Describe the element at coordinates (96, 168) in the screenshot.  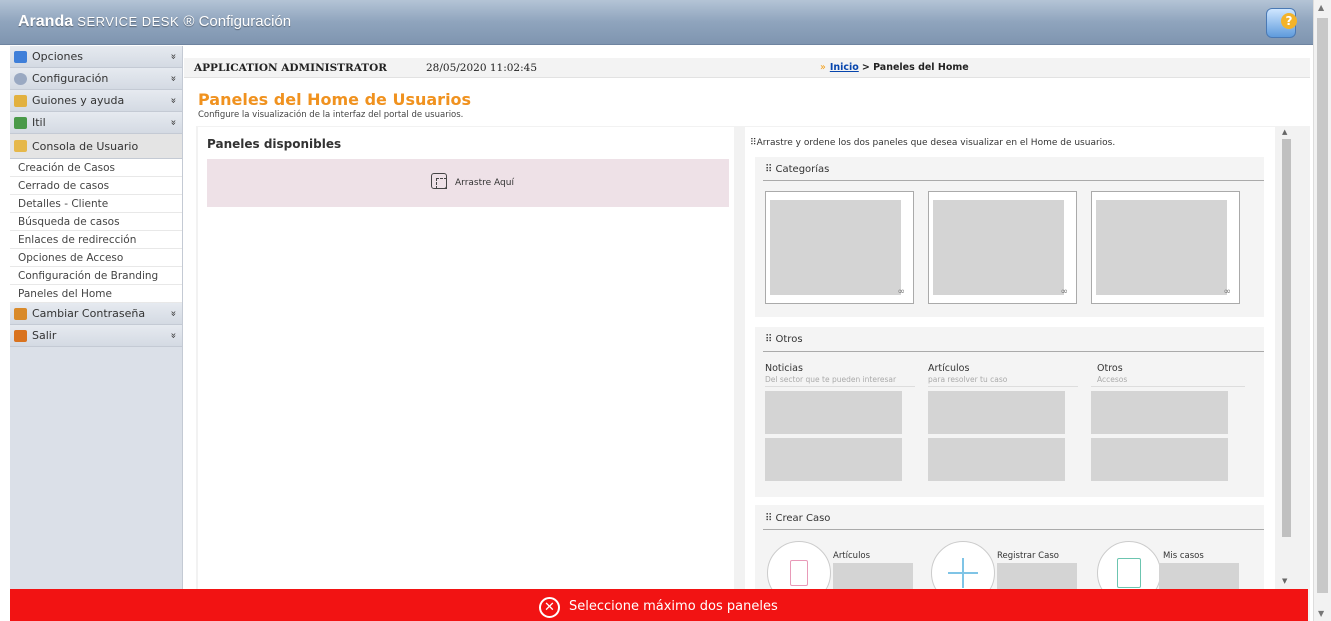
I see `submenu-item: Creación de Casos` at that location.